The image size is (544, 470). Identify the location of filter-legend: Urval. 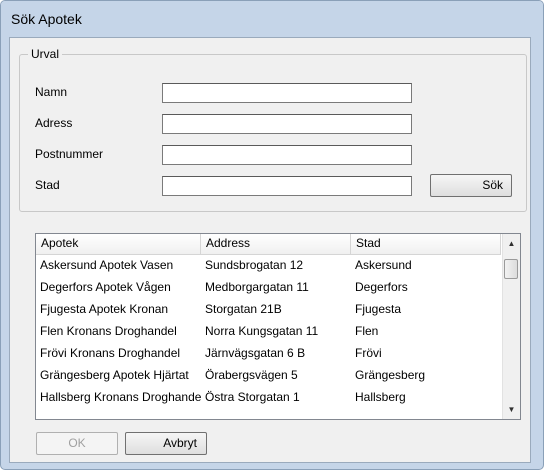
(45, 54).